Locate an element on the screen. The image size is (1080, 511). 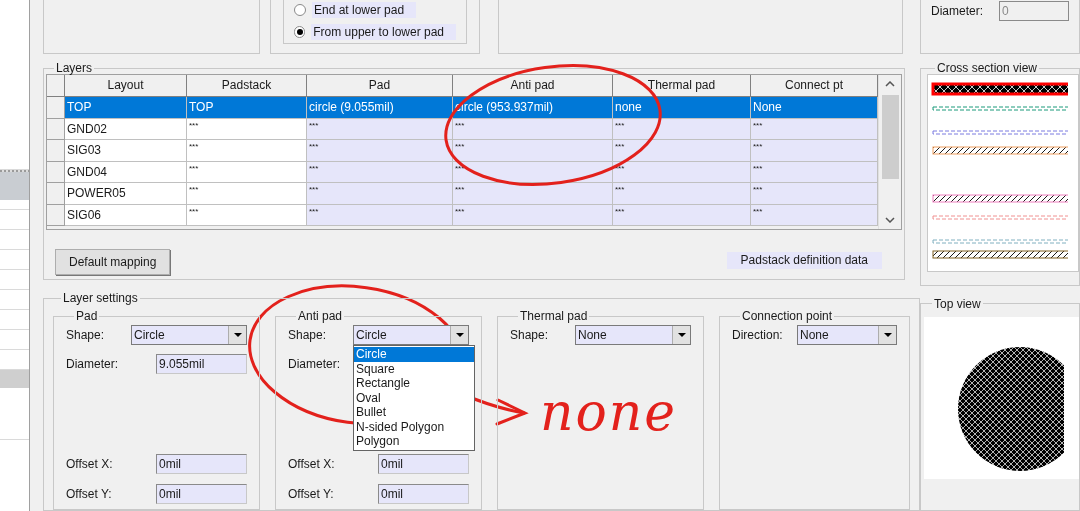
group-title: Connection point is located at coordinates (787, 316).